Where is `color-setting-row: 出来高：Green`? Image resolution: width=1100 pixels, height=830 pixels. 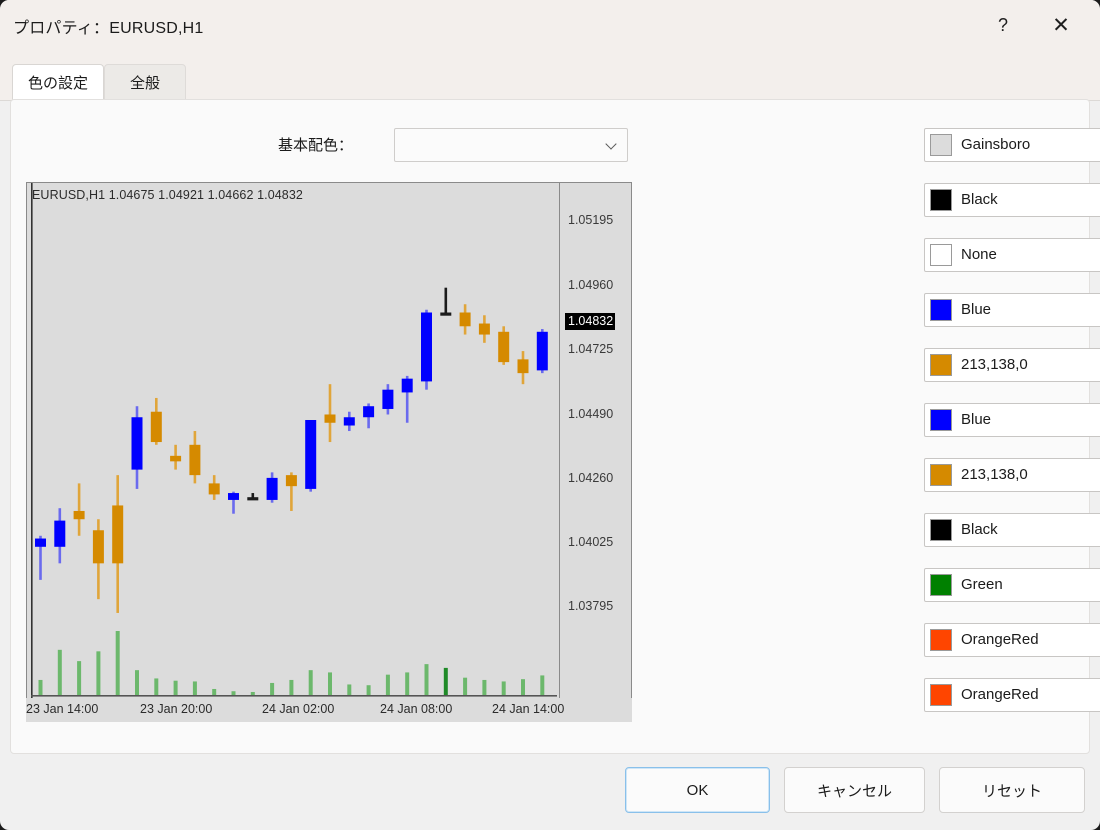
color-setting-row: 出来高：Green is located at coordinates (906, 585).